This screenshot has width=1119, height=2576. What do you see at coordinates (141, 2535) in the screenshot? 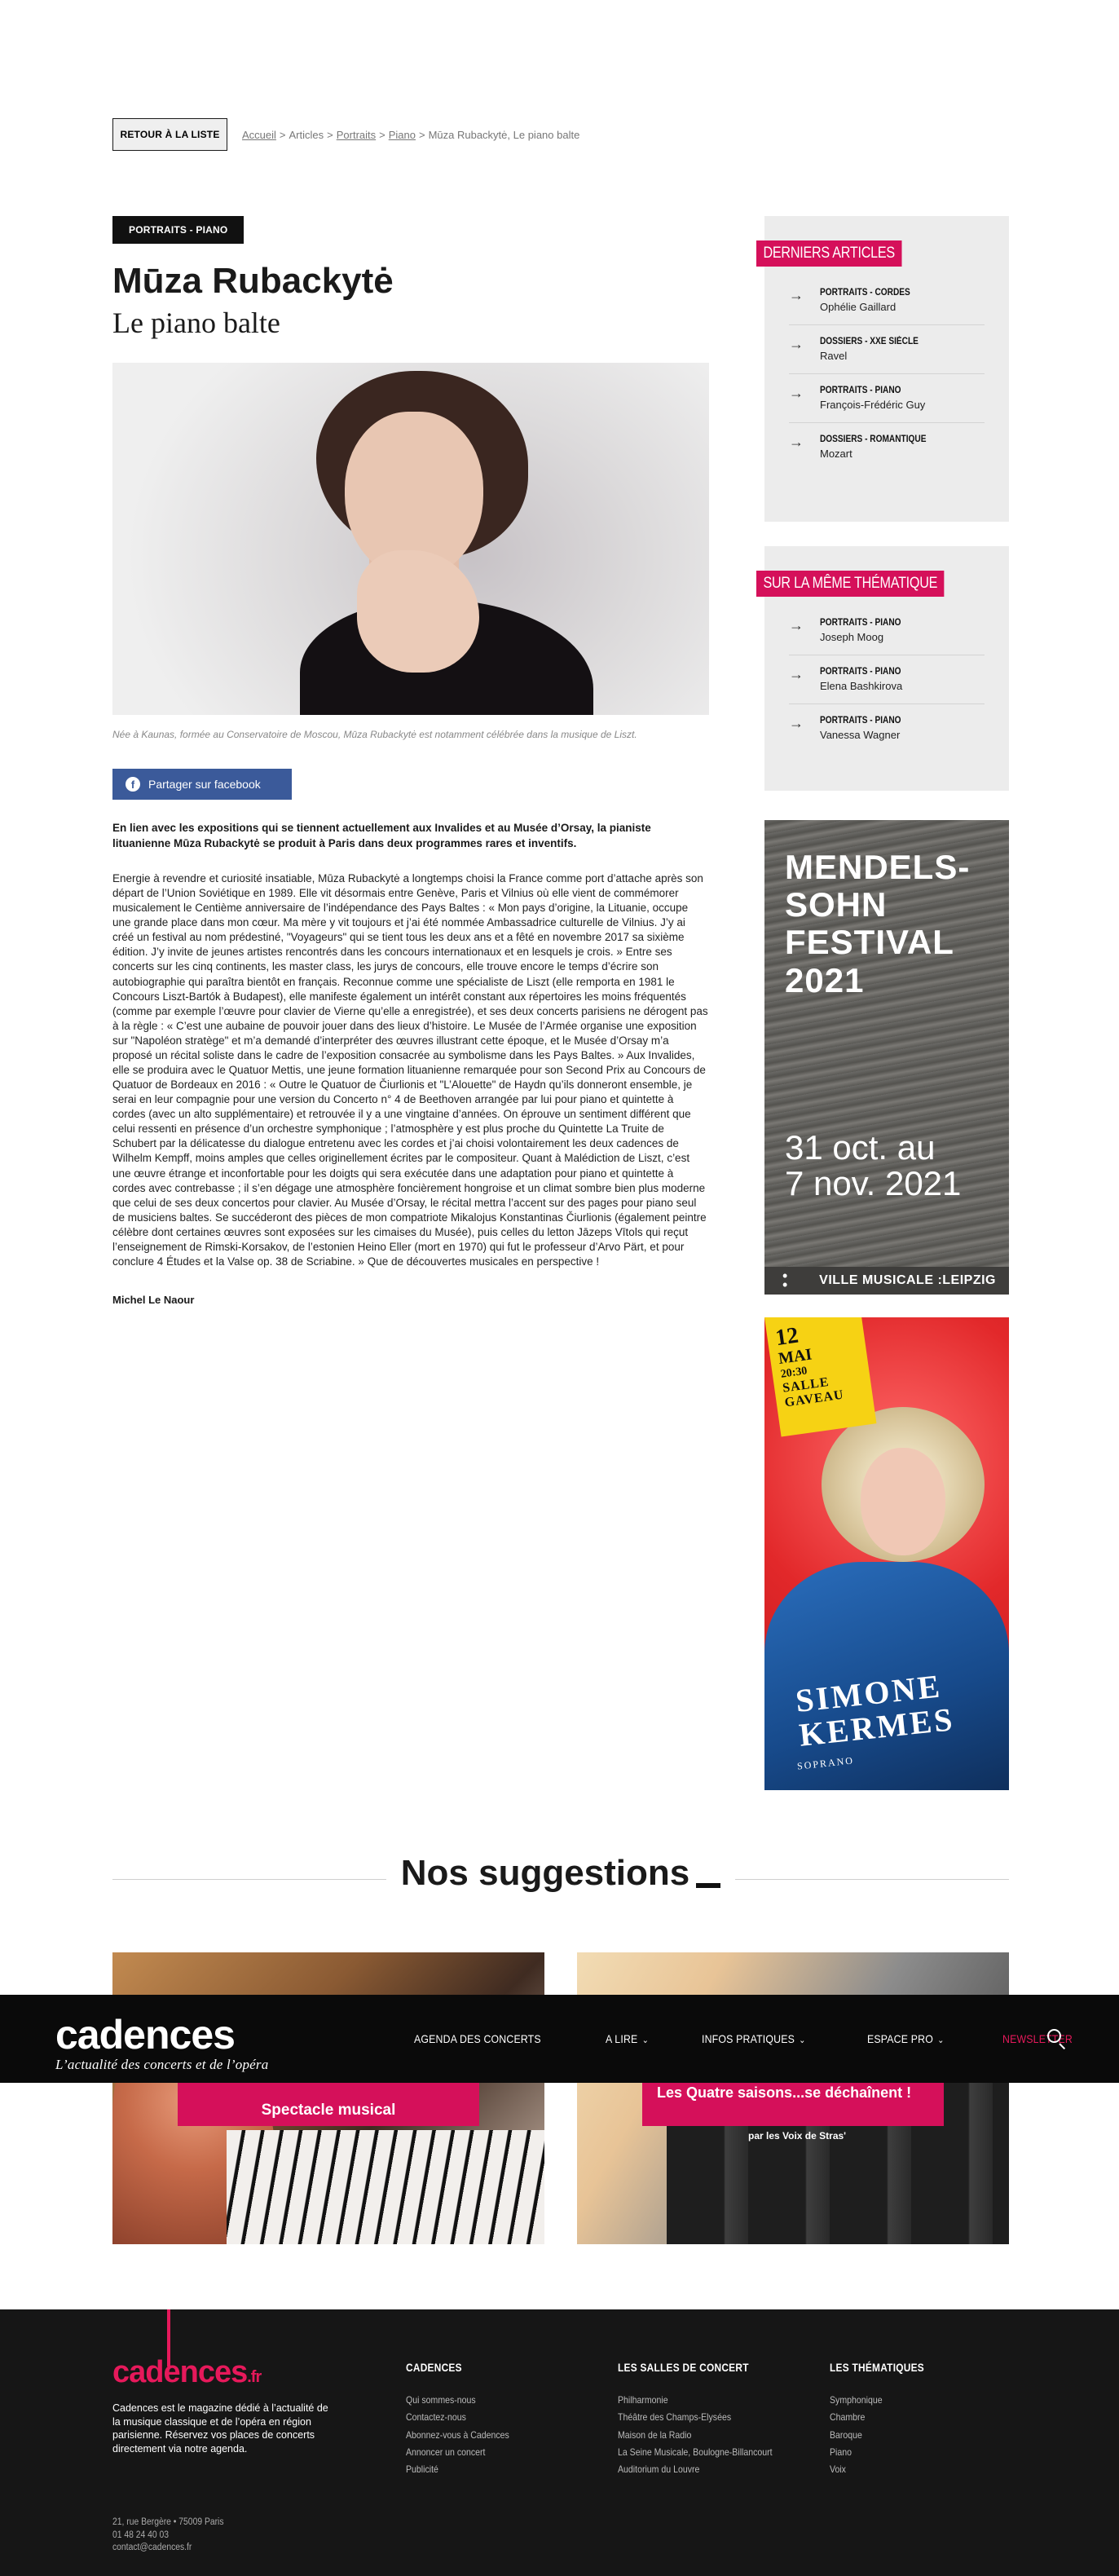
I see `phone-line: 01 48 24 40 03` at bounding box center [141, 2535].